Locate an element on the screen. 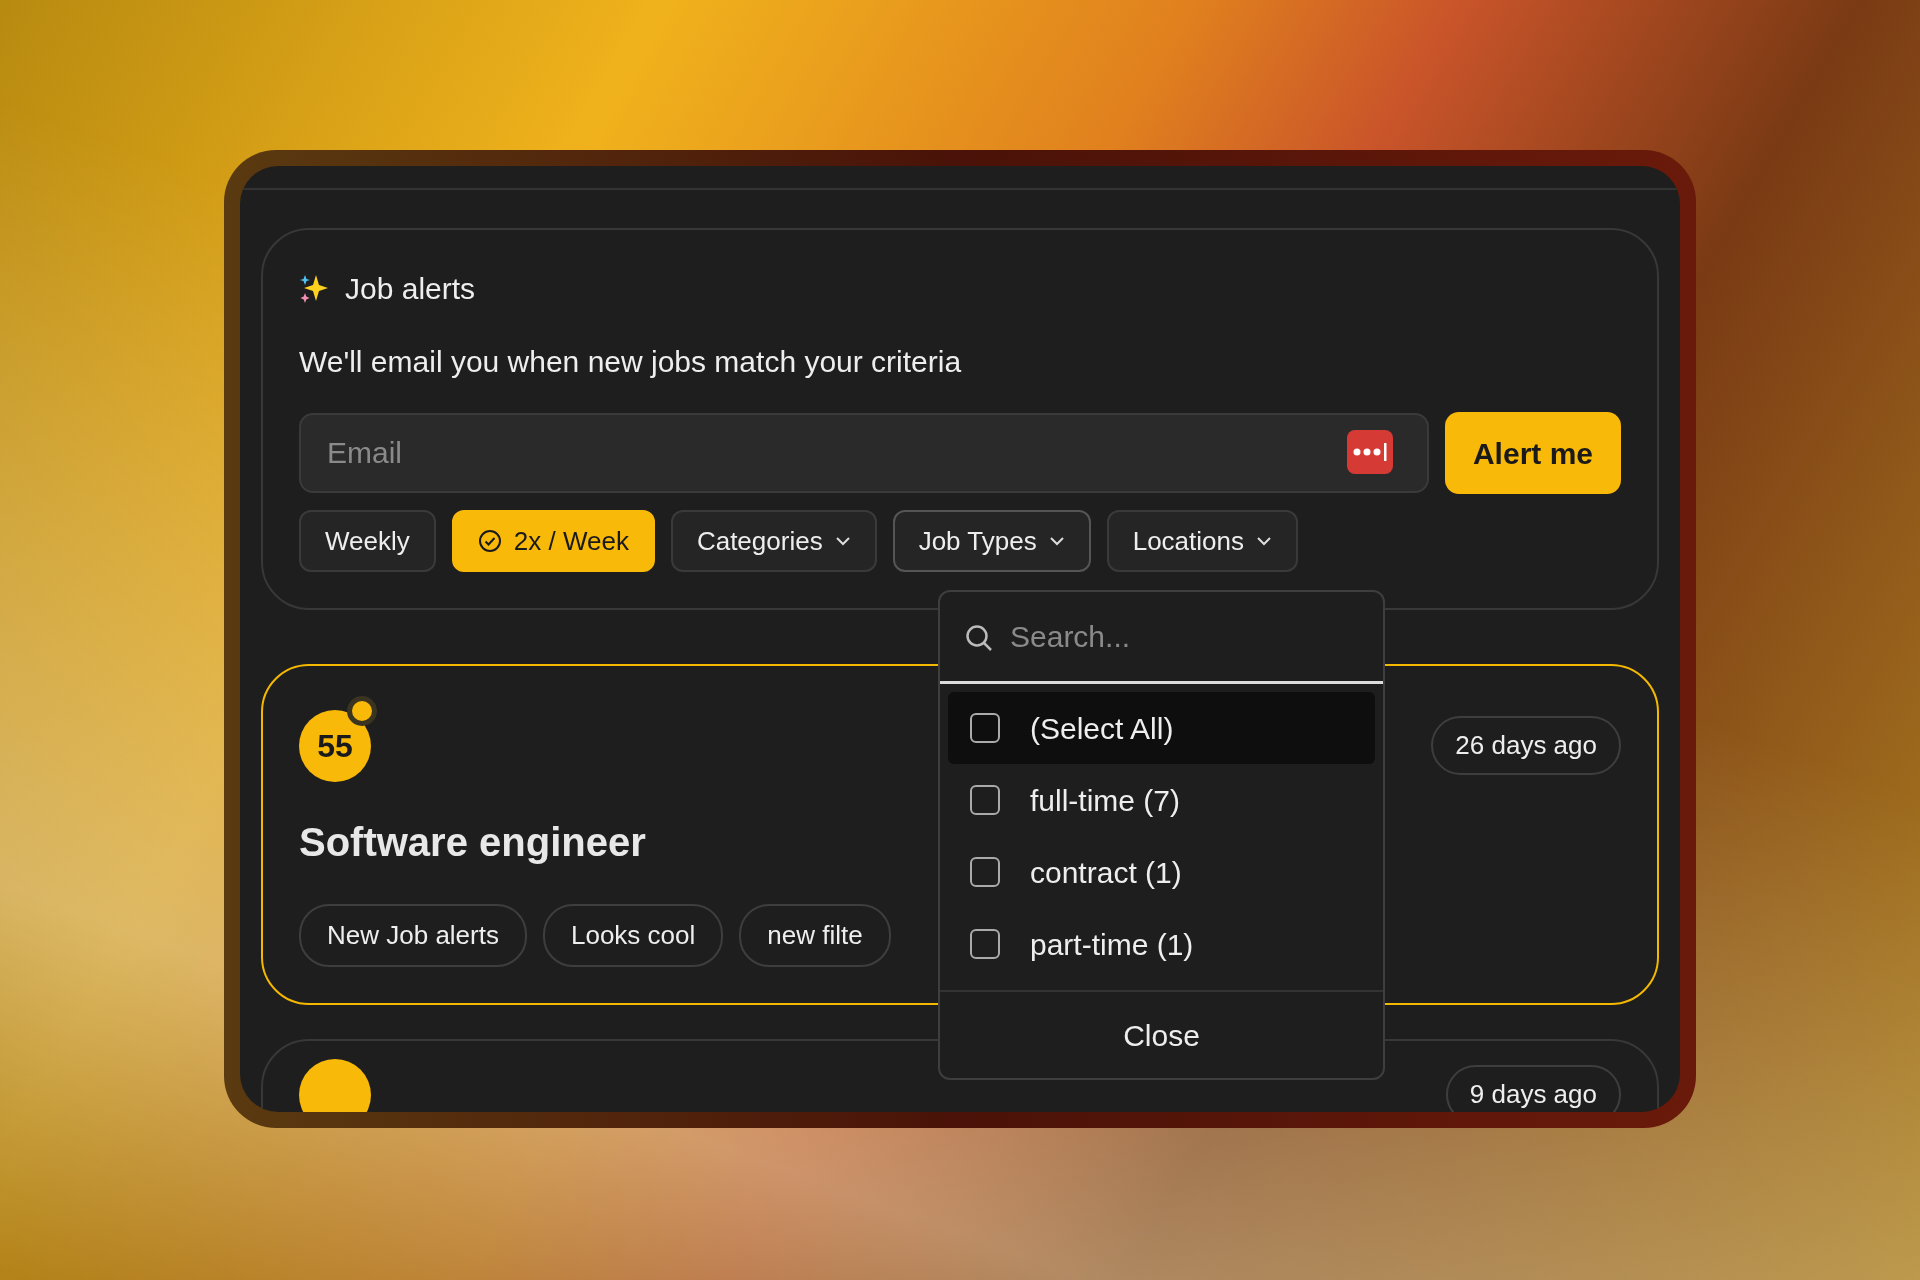  date-pill: 9 days ago is located at coordinates (1533, 1088).